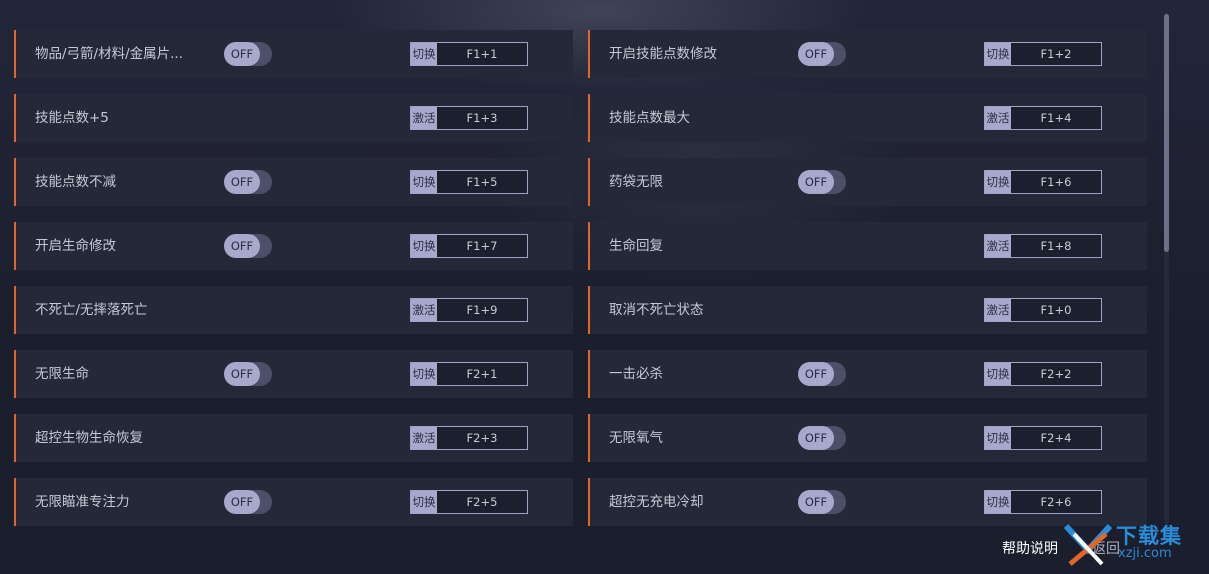 The image size is (1209, 574). I want to click on hotkey-combo: F1+4, so click(1056, 118).